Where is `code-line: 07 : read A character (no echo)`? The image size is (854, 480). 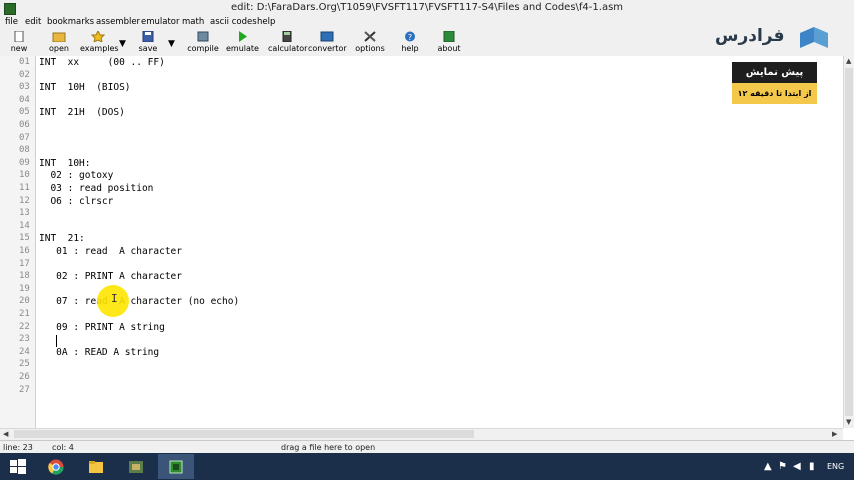
code-line: 07 : read A character (no echo) is located at coordinates (139, 301).